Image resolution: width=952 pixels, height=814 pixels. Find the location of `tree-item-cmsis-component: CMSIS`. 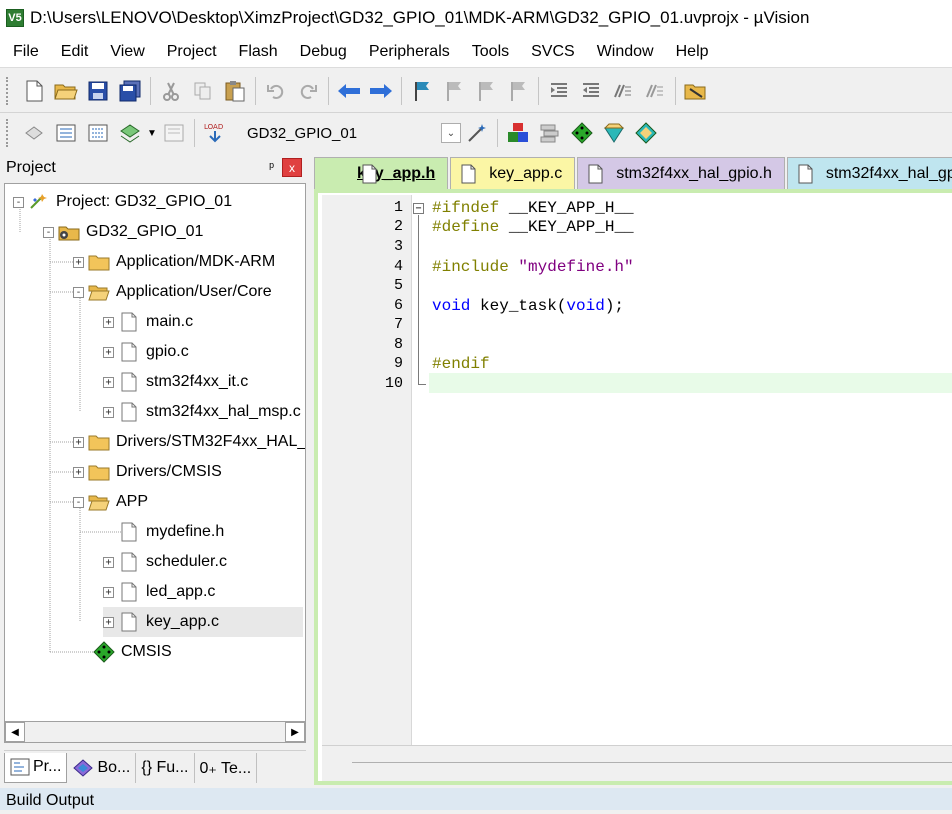

tree-item-cmsis-component: CMSIS is located at coordinates (132, 652).